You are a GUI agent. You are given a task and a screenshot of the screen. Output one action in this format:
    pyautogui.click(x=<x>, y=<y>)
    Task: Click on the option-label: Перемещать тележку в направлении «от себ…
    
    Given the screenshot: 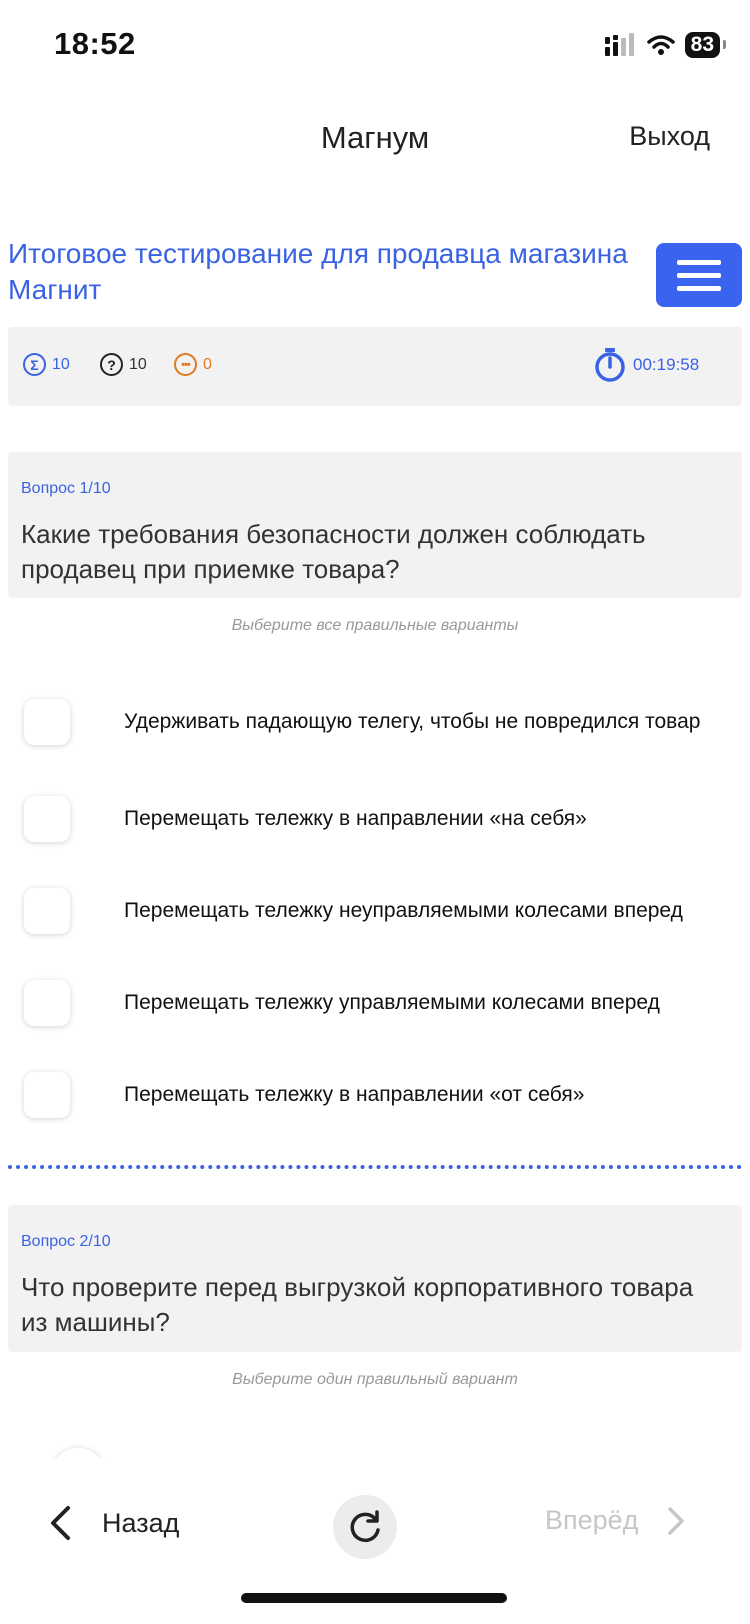 What is the action you would take?
    pyautogui.click(x=354, y=1094)
    